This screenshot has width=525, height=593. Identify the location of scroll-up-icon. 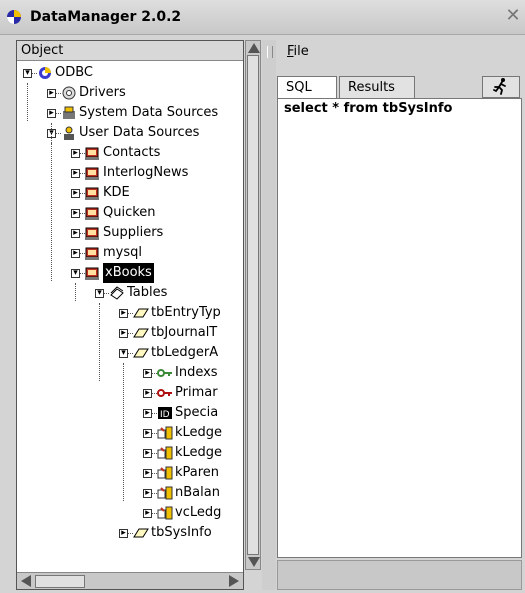
(254, 48).